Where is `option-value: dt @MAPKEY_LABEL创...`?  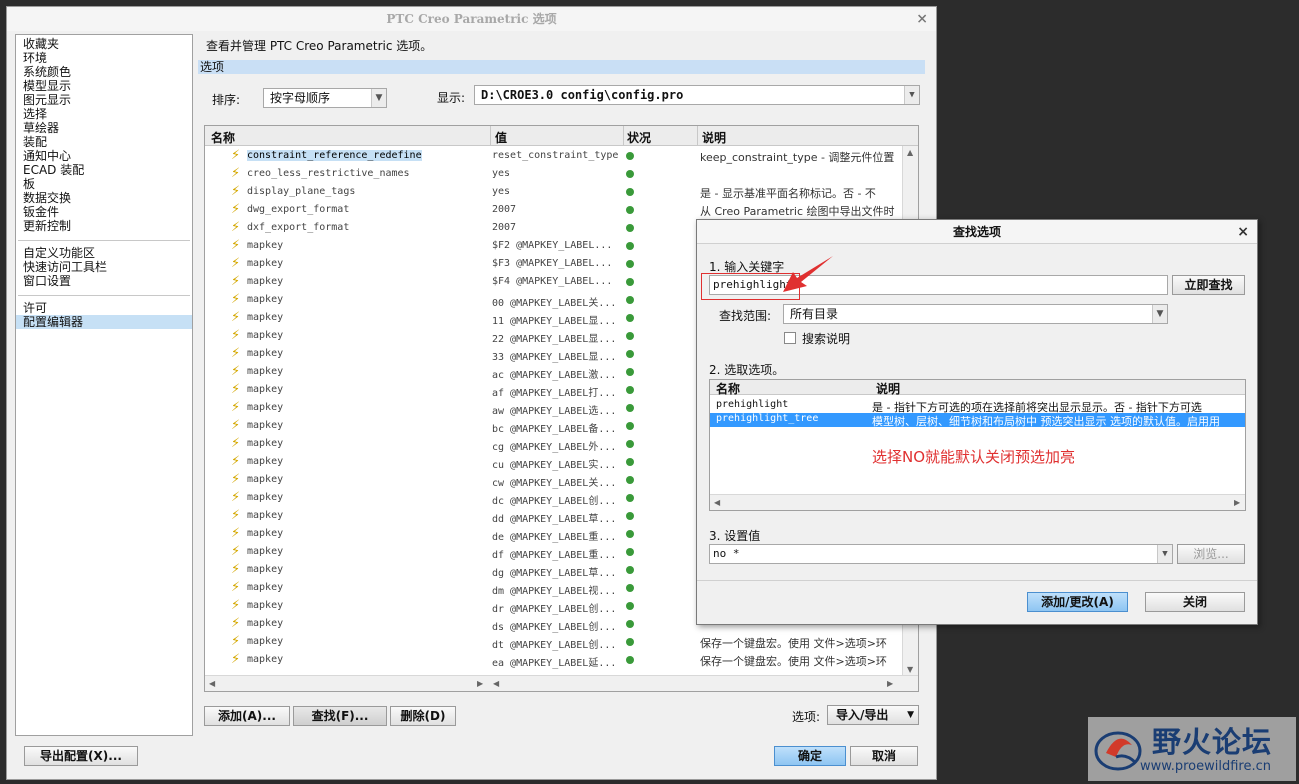 option-value: dt @MAPKEY_LABEL创... is located at coordinates (554, 645).